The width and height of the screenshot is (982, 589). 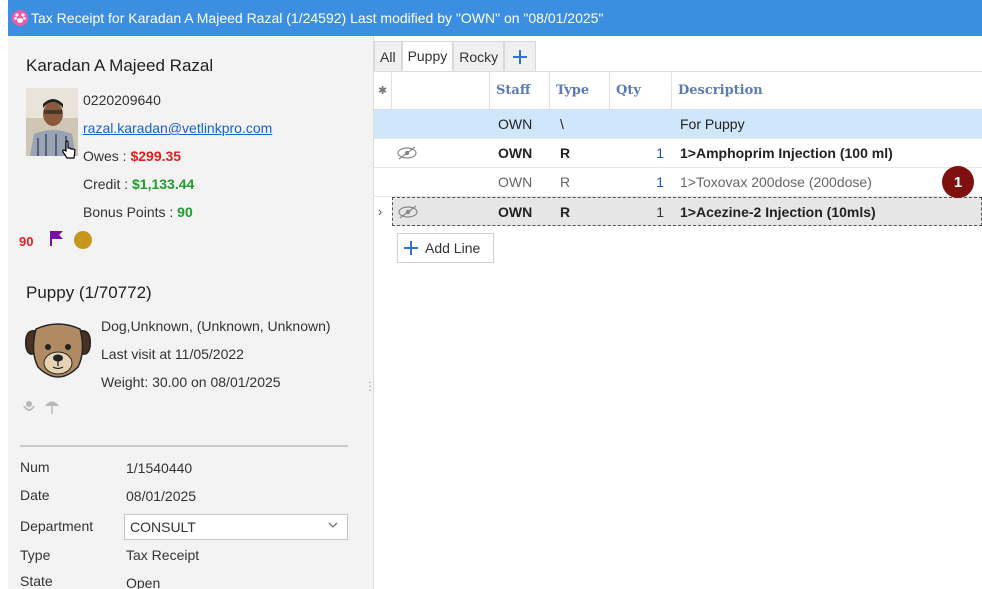 I want to click on type-label: Type, so click(x=35, y=555).